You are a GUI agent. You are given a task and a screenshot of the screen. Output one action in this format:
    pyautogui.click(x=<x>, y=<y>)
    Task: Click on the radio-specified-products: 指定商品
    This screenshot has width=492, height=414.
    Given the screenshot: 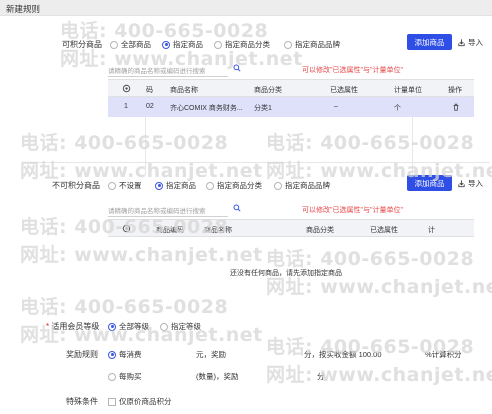 What is the action you would take?
    pyautogui.click(x=182, y=44)
    